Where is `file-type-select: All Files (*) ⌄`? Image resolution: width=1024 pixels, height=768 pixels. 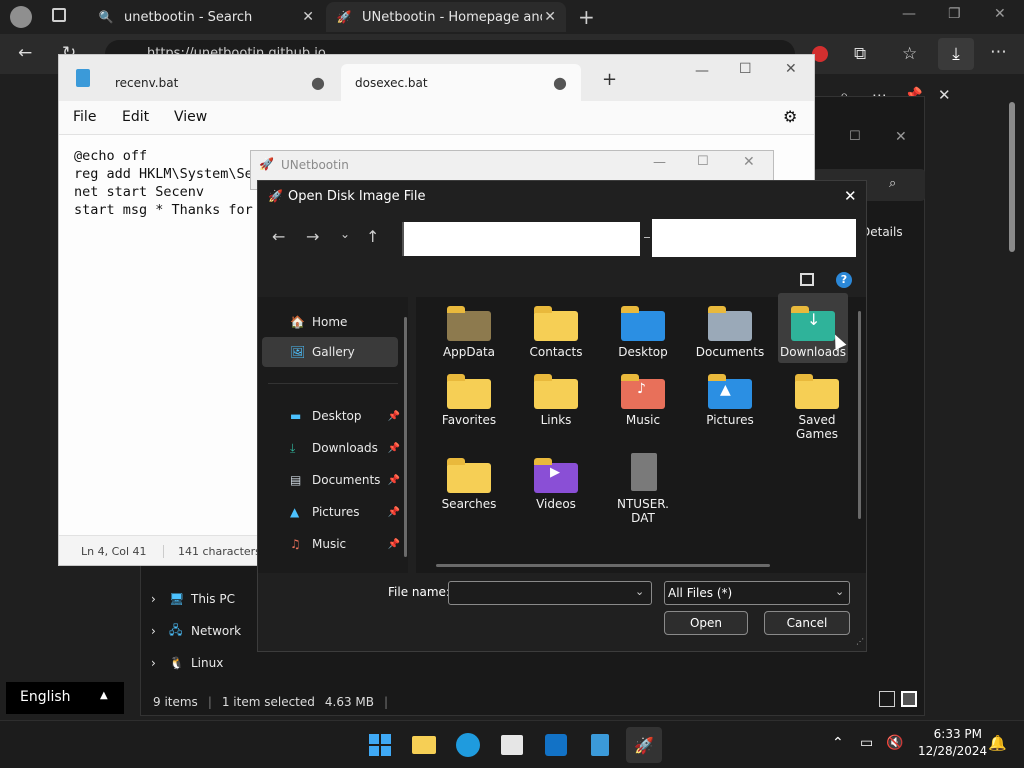 file-type-select: All Files (*) ⌄ is located at coordinates (757, 593).